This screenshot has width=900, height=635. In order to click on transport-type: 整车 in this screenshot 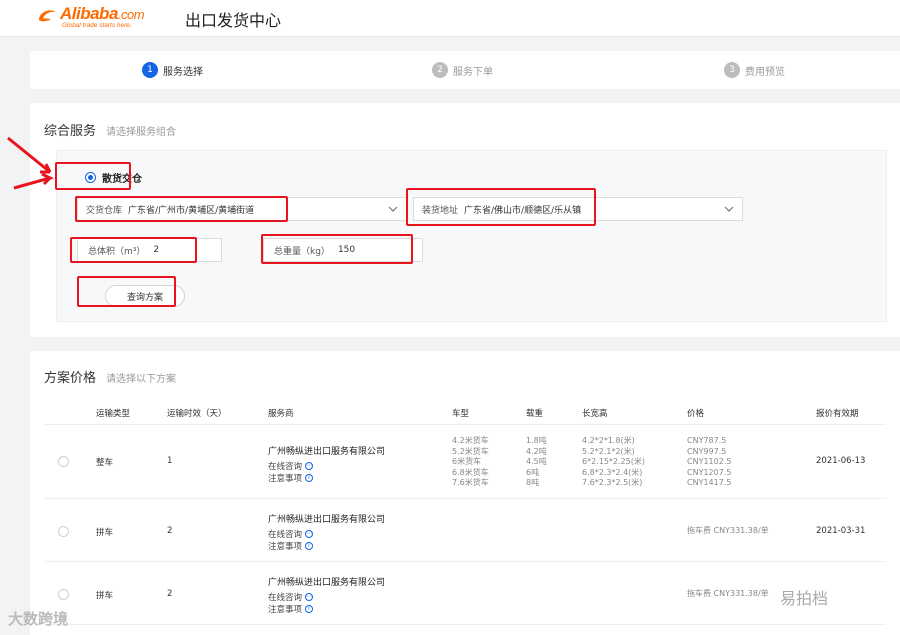, I will do `click(105, 463)`.